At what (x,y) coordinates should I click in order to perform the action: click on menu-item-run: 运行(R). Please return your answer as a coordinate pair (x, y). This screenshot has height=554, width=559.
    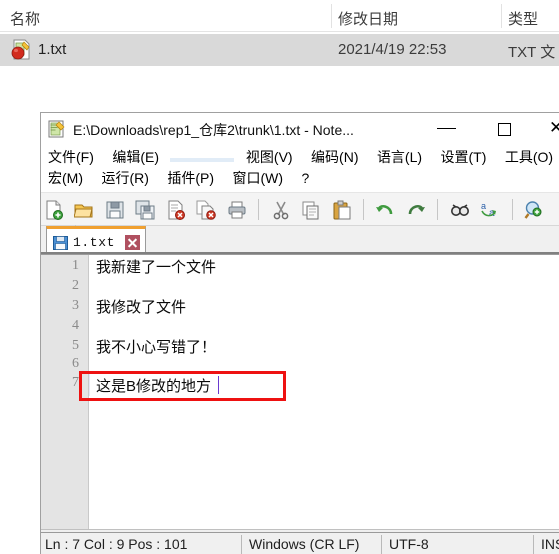
    Looking at the image, I should click on (124, 178).